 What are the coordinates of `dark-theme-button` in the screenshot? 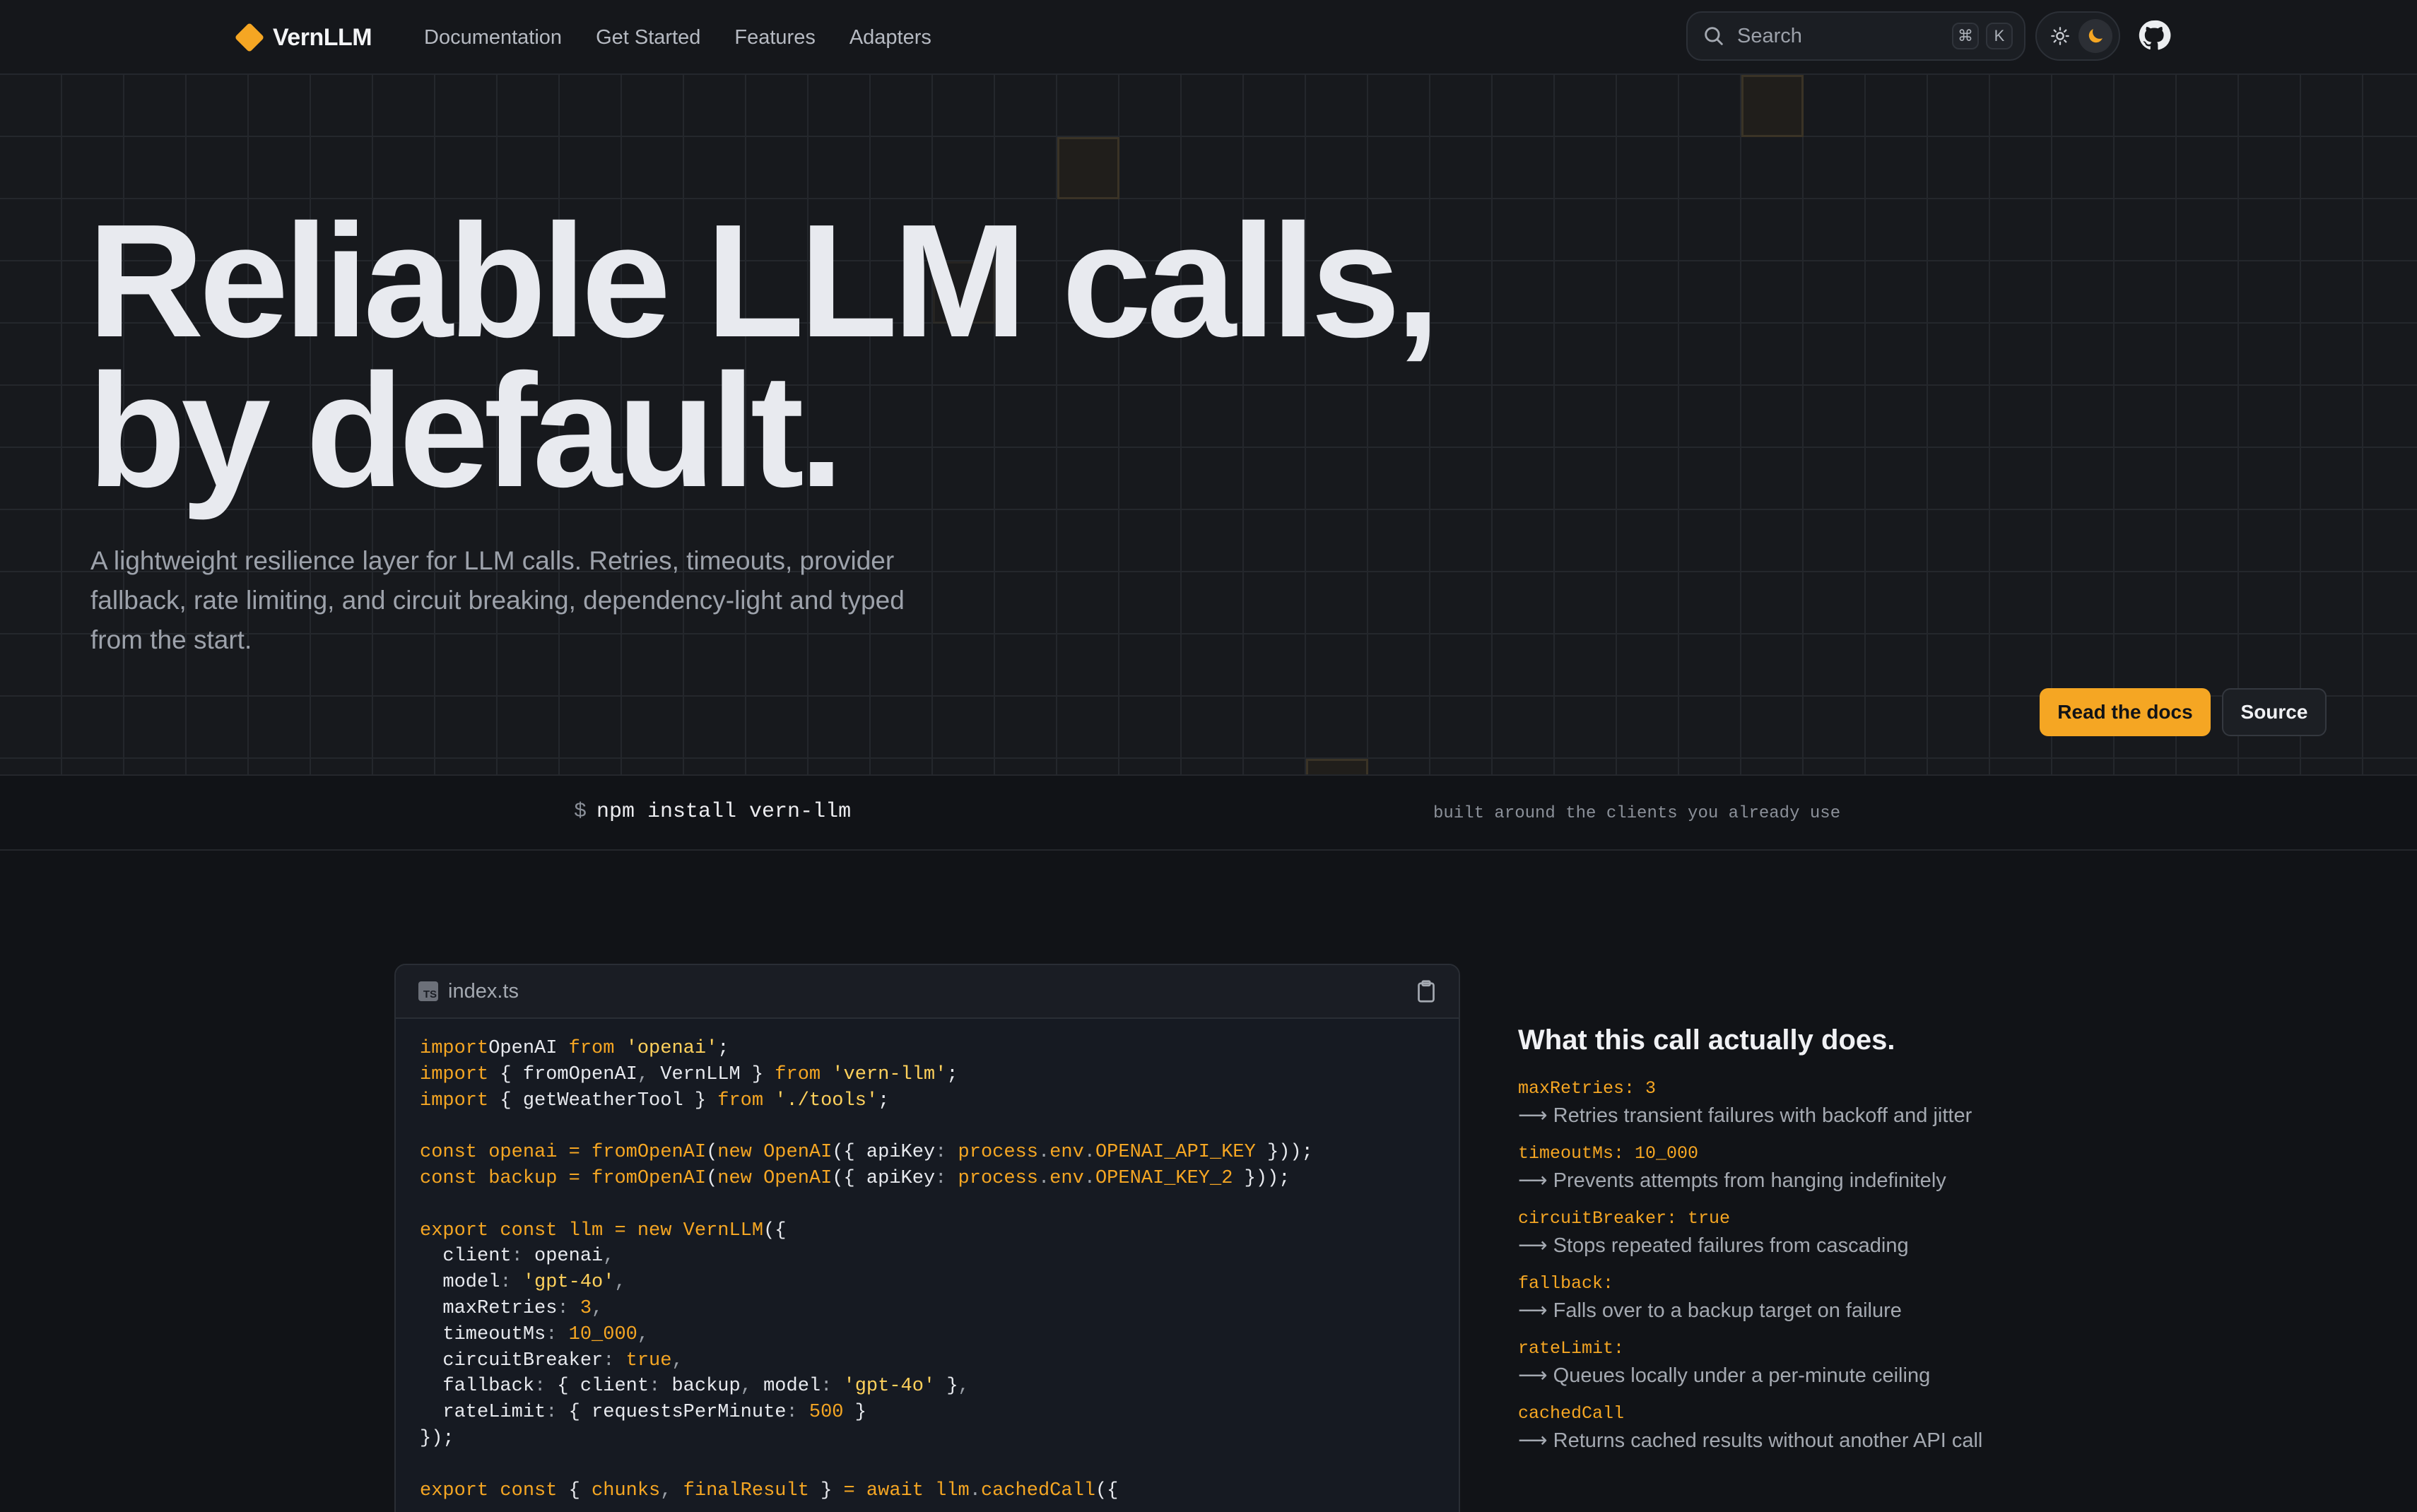 It's located at (2095, 36).